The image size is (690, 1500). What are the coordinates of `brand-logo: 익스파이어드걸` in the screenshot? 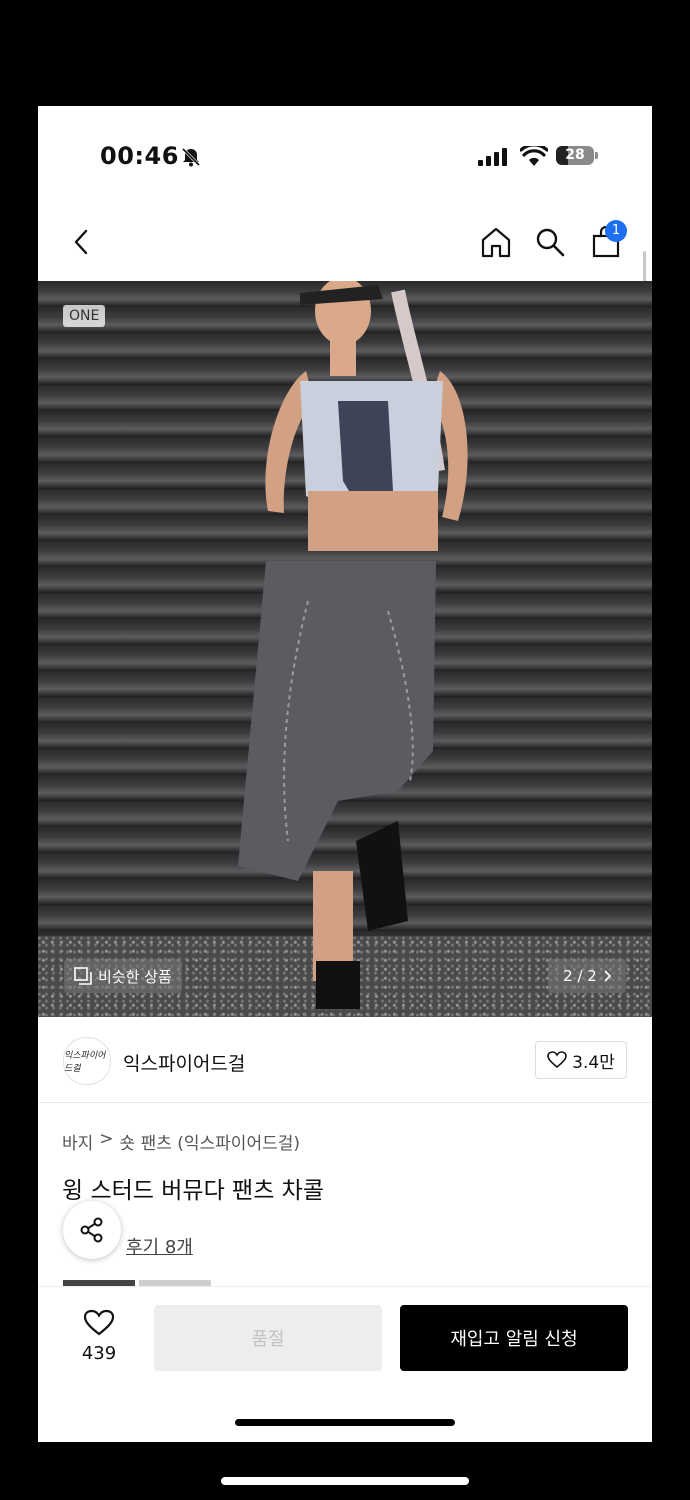 It's located at (87, 1061).